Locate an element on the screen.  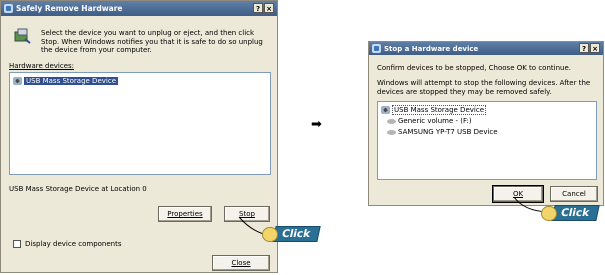
device-location-text: USB Mass Storage Device at Location 0 is located at coordinates (78, 189).